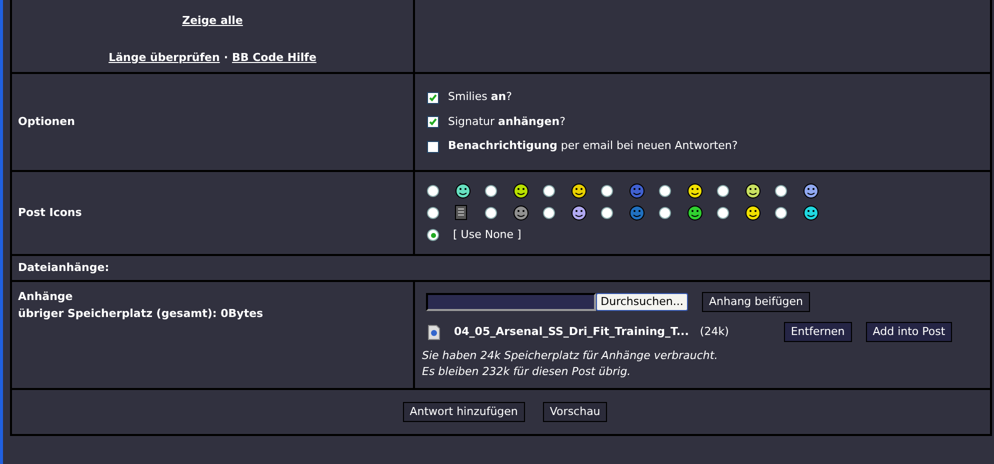 Image resolution: width=994 pixels, height=464 pixels. Describe the element at coordinates (274, 58) in the screenshot. I see `bbcode-help-link: BB Code Hilfe` at that location.